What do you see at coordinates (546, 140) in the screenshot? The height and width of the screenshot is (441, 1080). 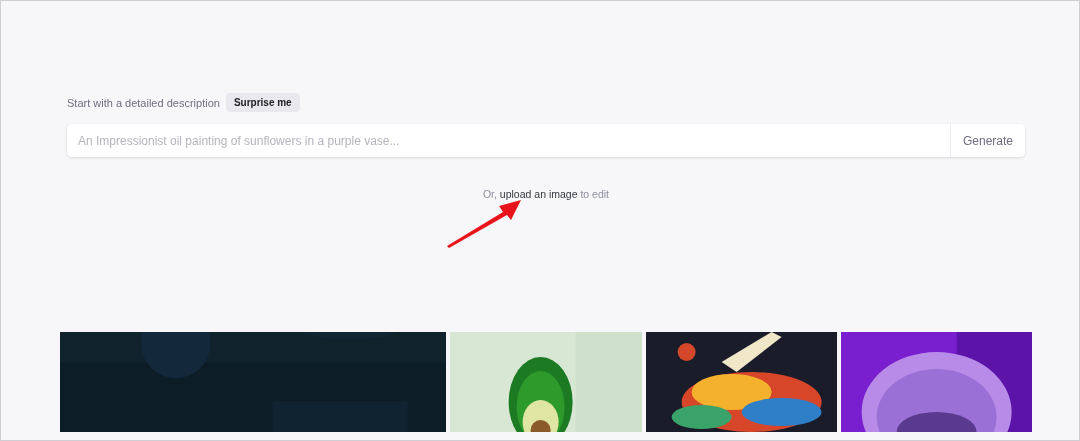 I see `prompt-field: An Impressionist oil painting of sunflowers in a purple vase... Generate` at bounding box center [546, 140].